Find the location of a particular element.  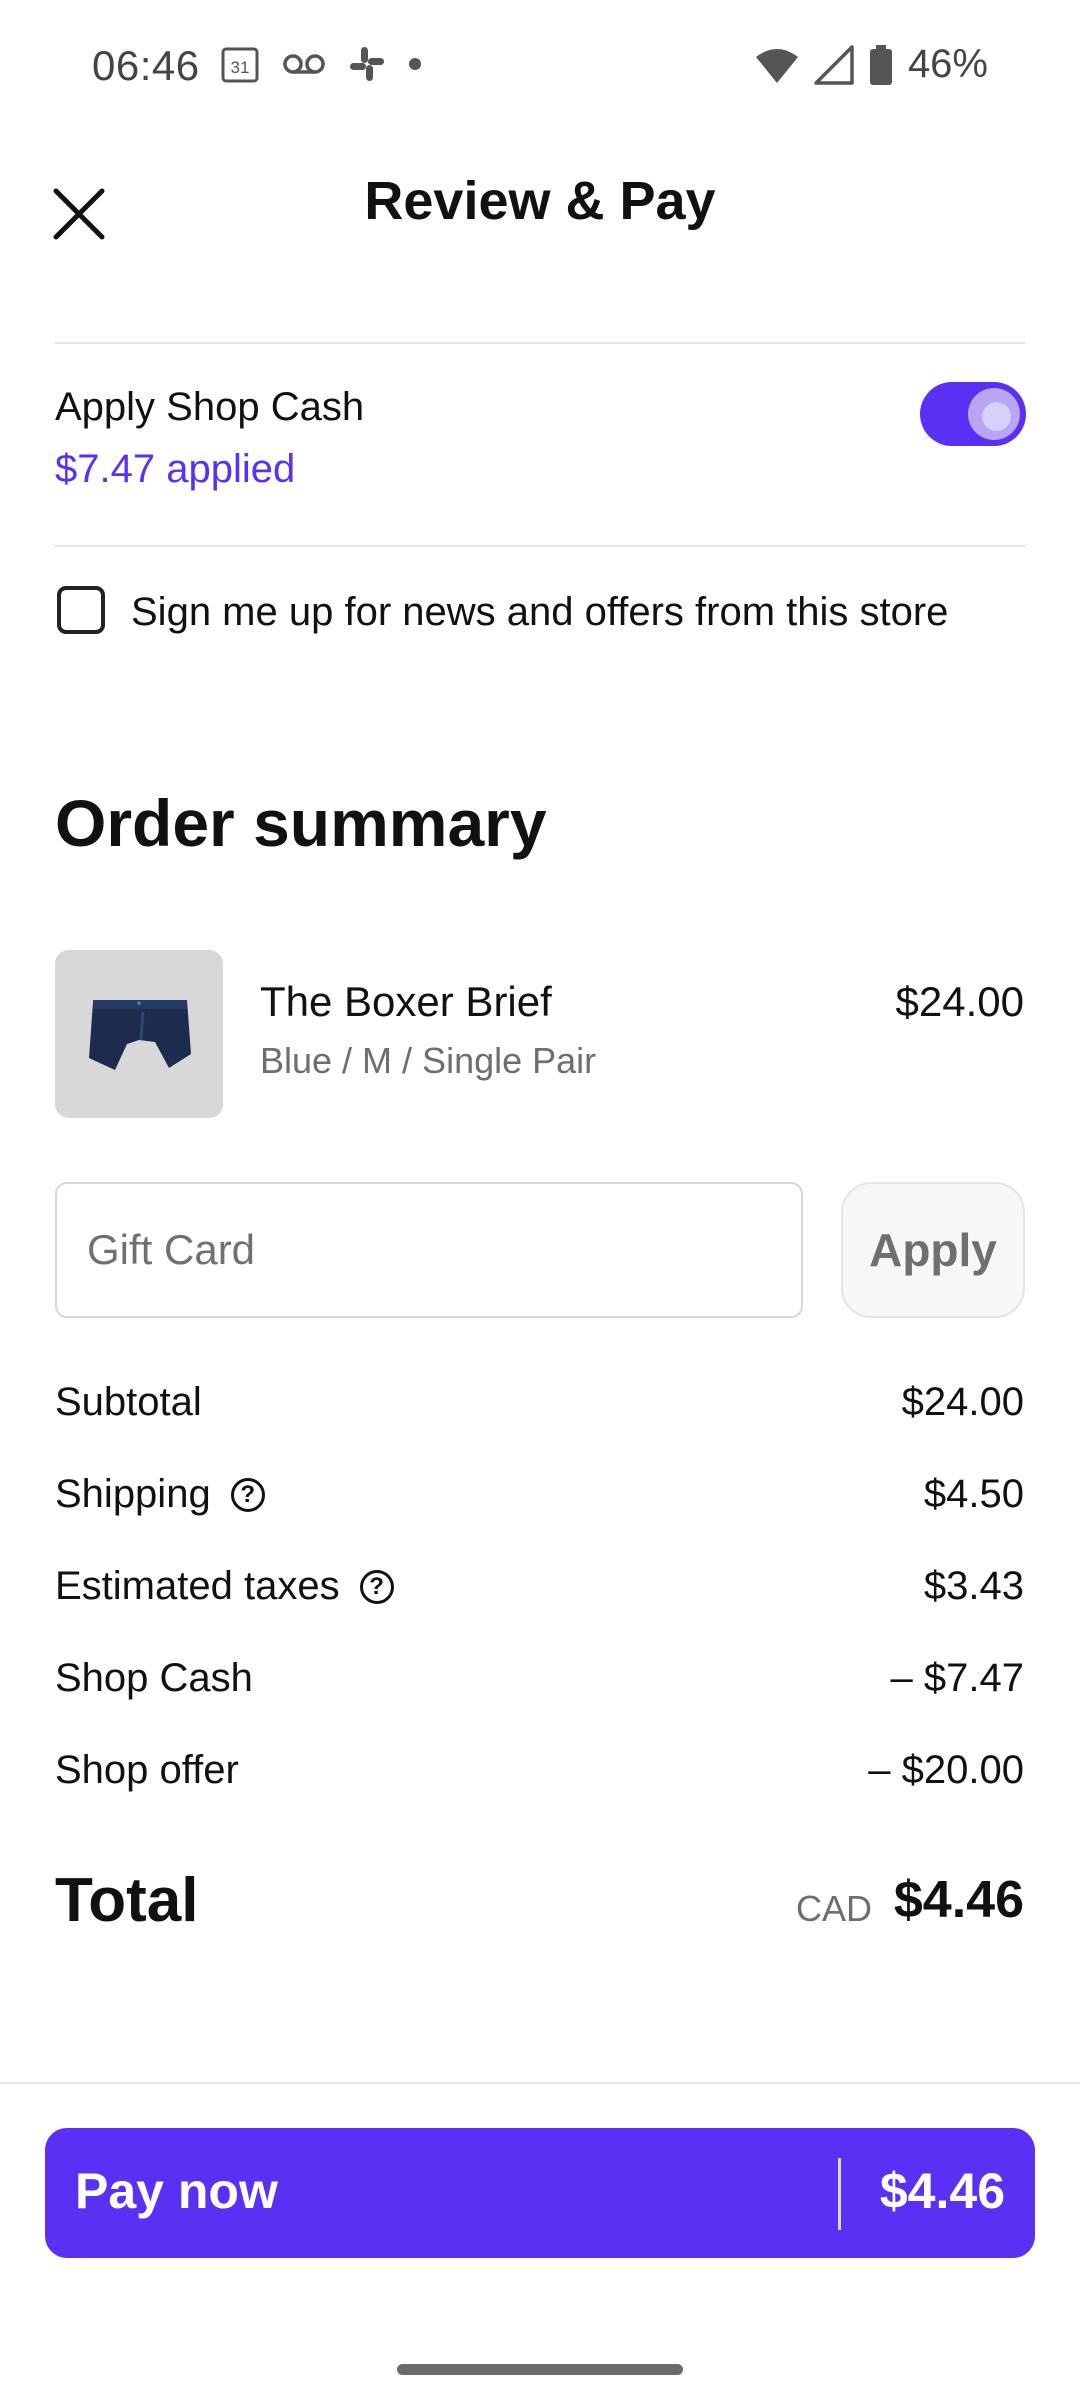

boxer-brief-image: * is located at coordinates (139, 1034).